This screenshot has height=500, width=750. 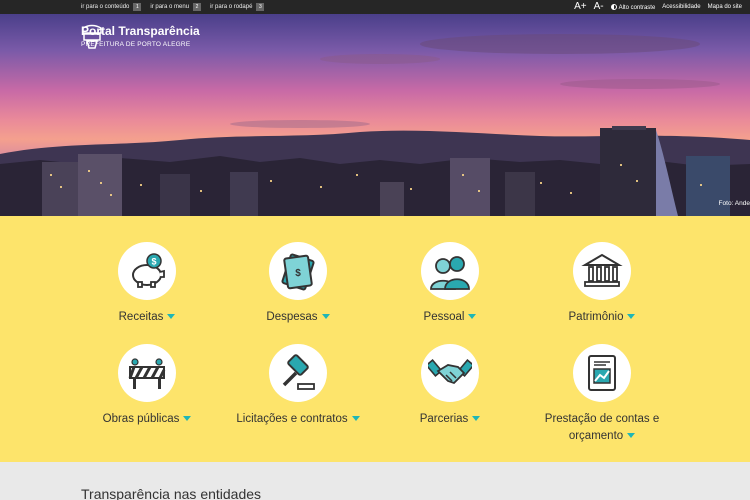 I want to click on building-icon, so click(x=602, y=270).